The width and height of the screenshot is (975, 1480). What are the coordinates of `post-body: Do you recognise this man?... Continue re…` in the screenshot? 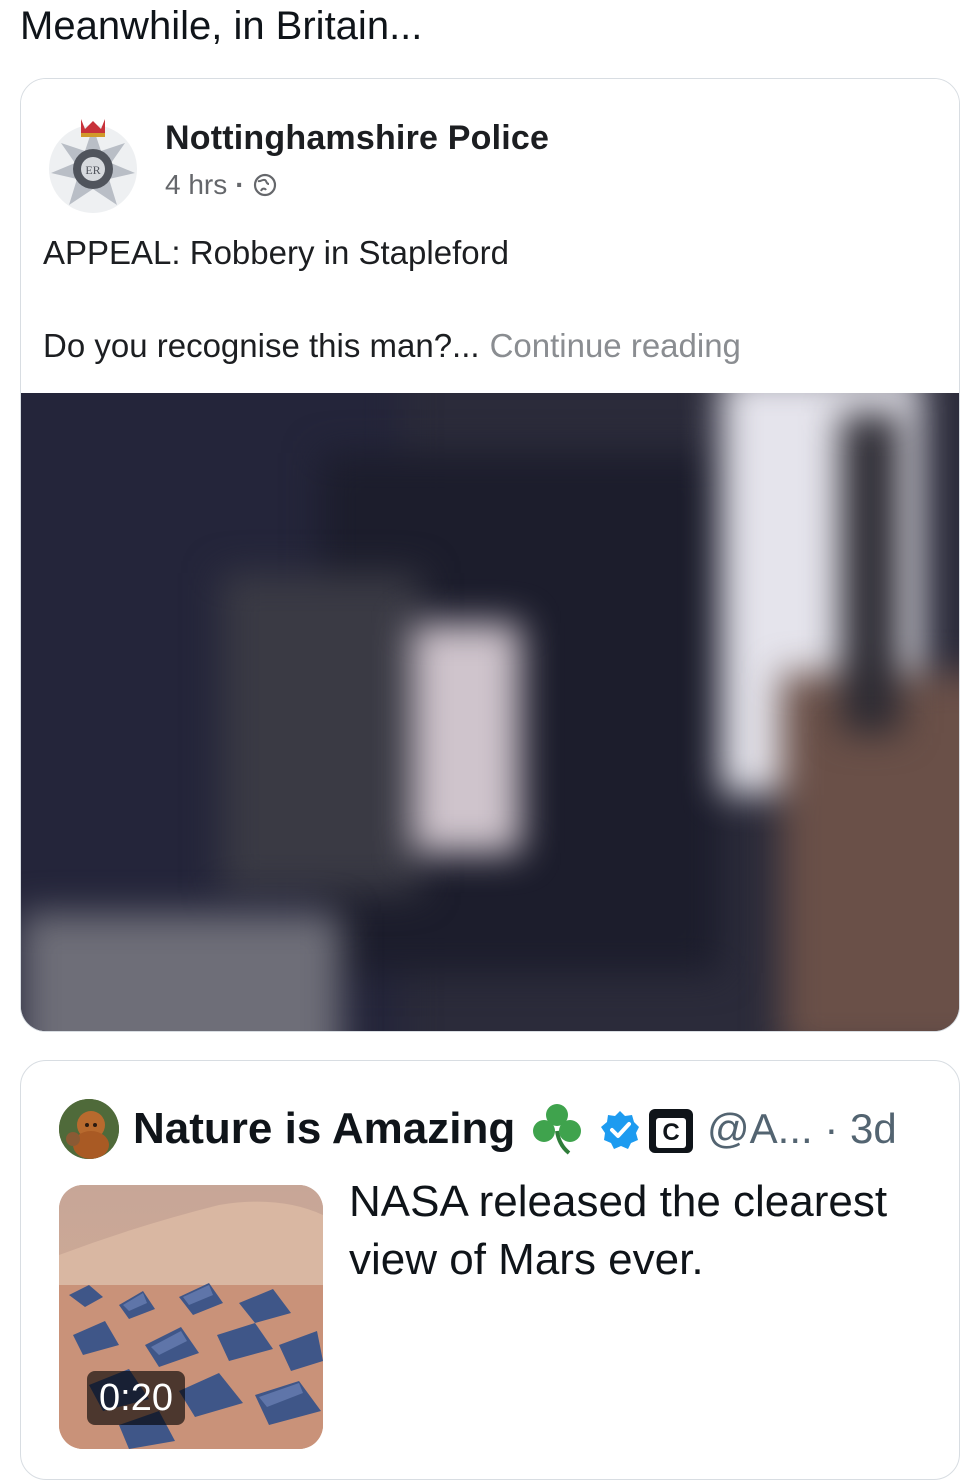 It's located at (392, 346).